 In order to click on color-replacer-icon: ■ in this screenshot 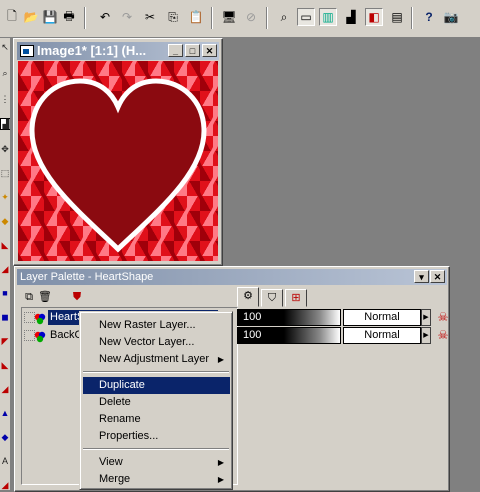, I will do `click(5, 293)`.